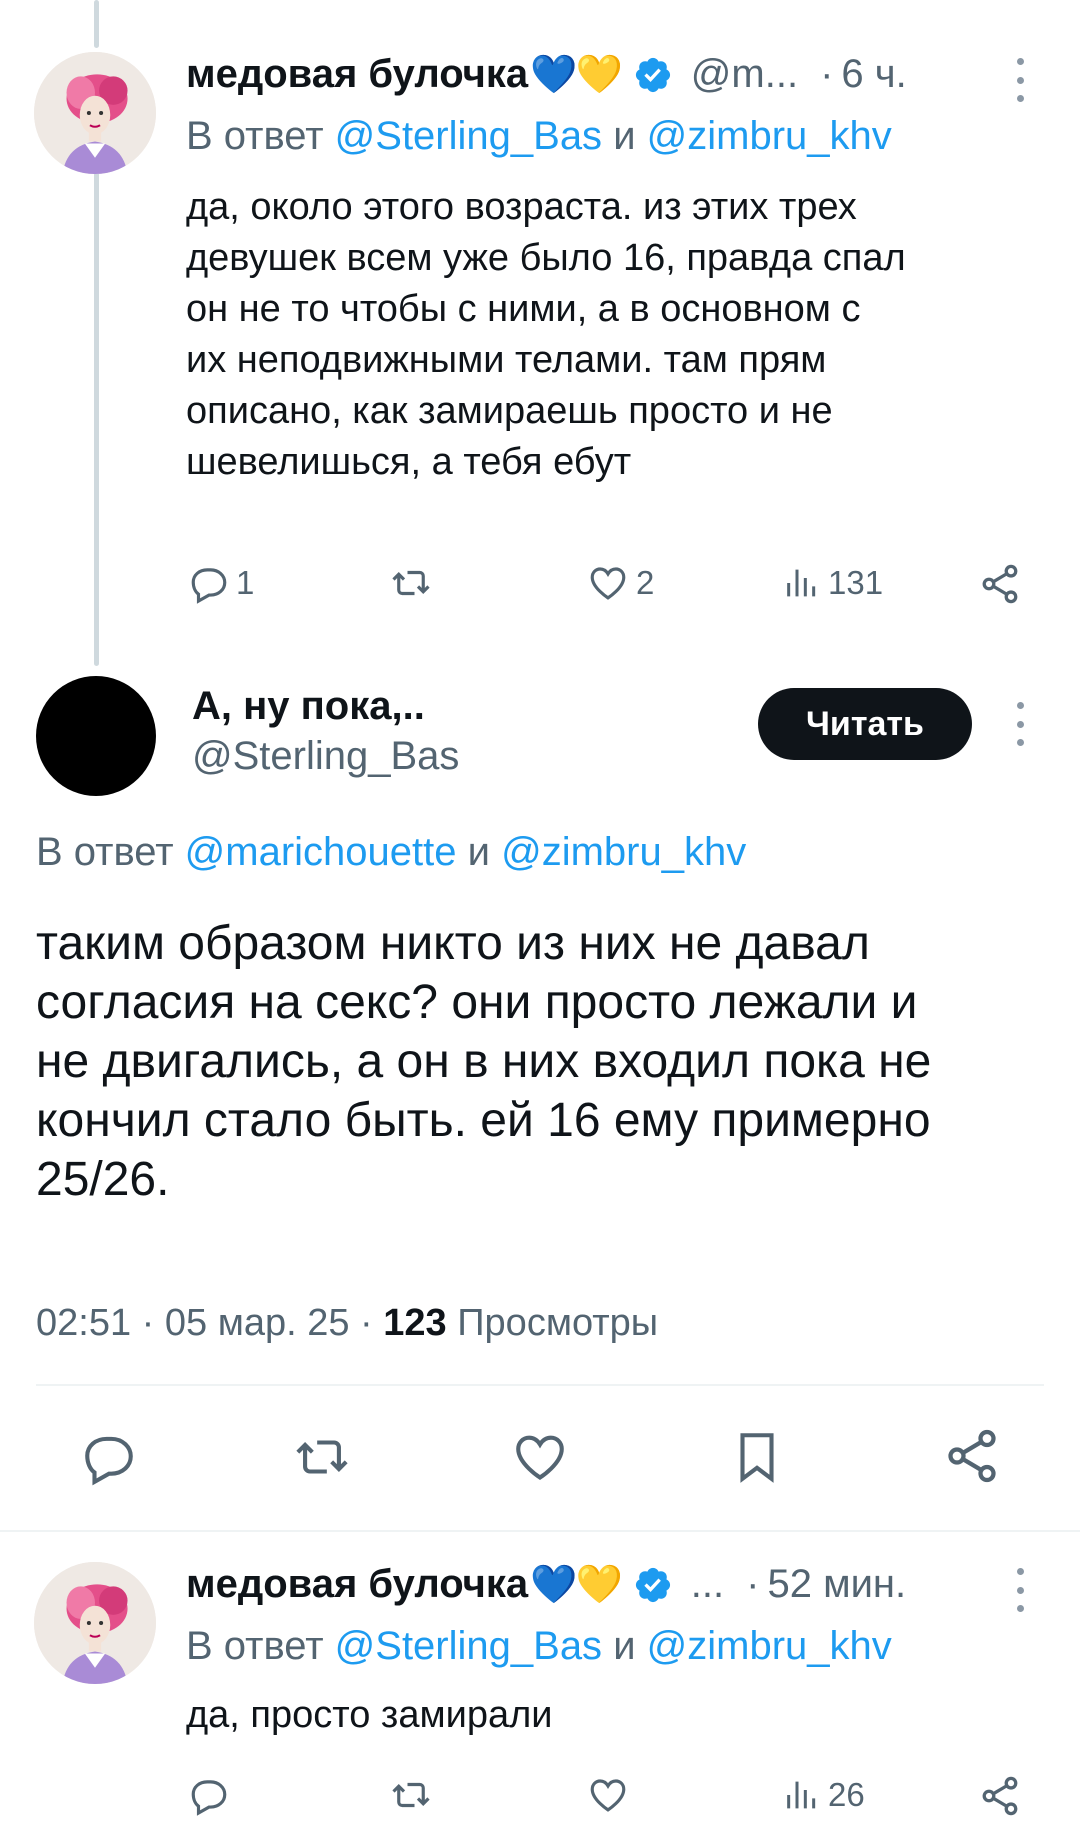 The width and height of the screenshot is (1080, 1846). Describe the element at coordinates (823, 1795) in the screenshot. I see `views-button: 26` at that location.